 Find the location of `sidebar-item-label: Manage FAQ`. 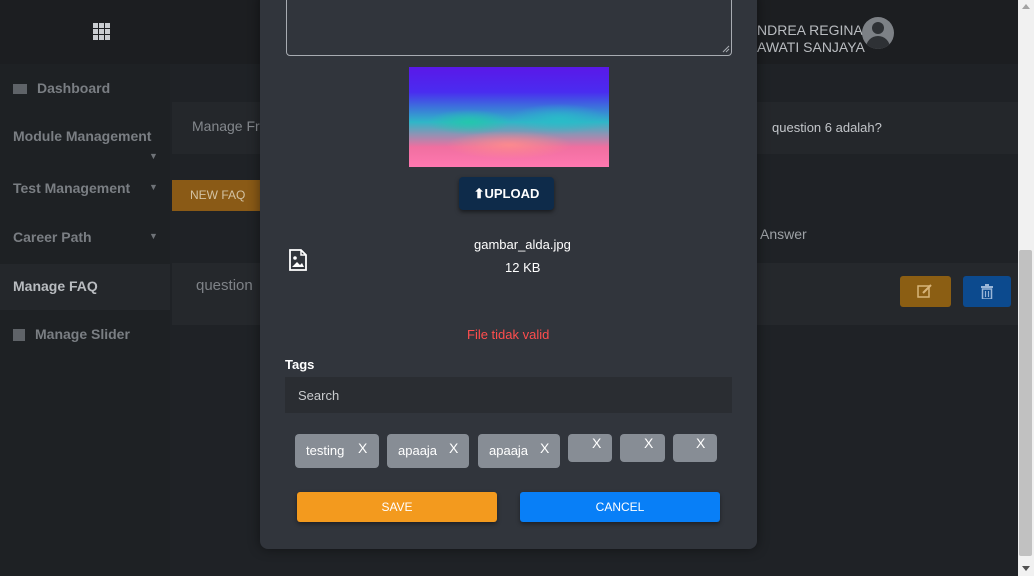

sidebar-item-label: Manage FAQ is located at coordinates (55, 286).